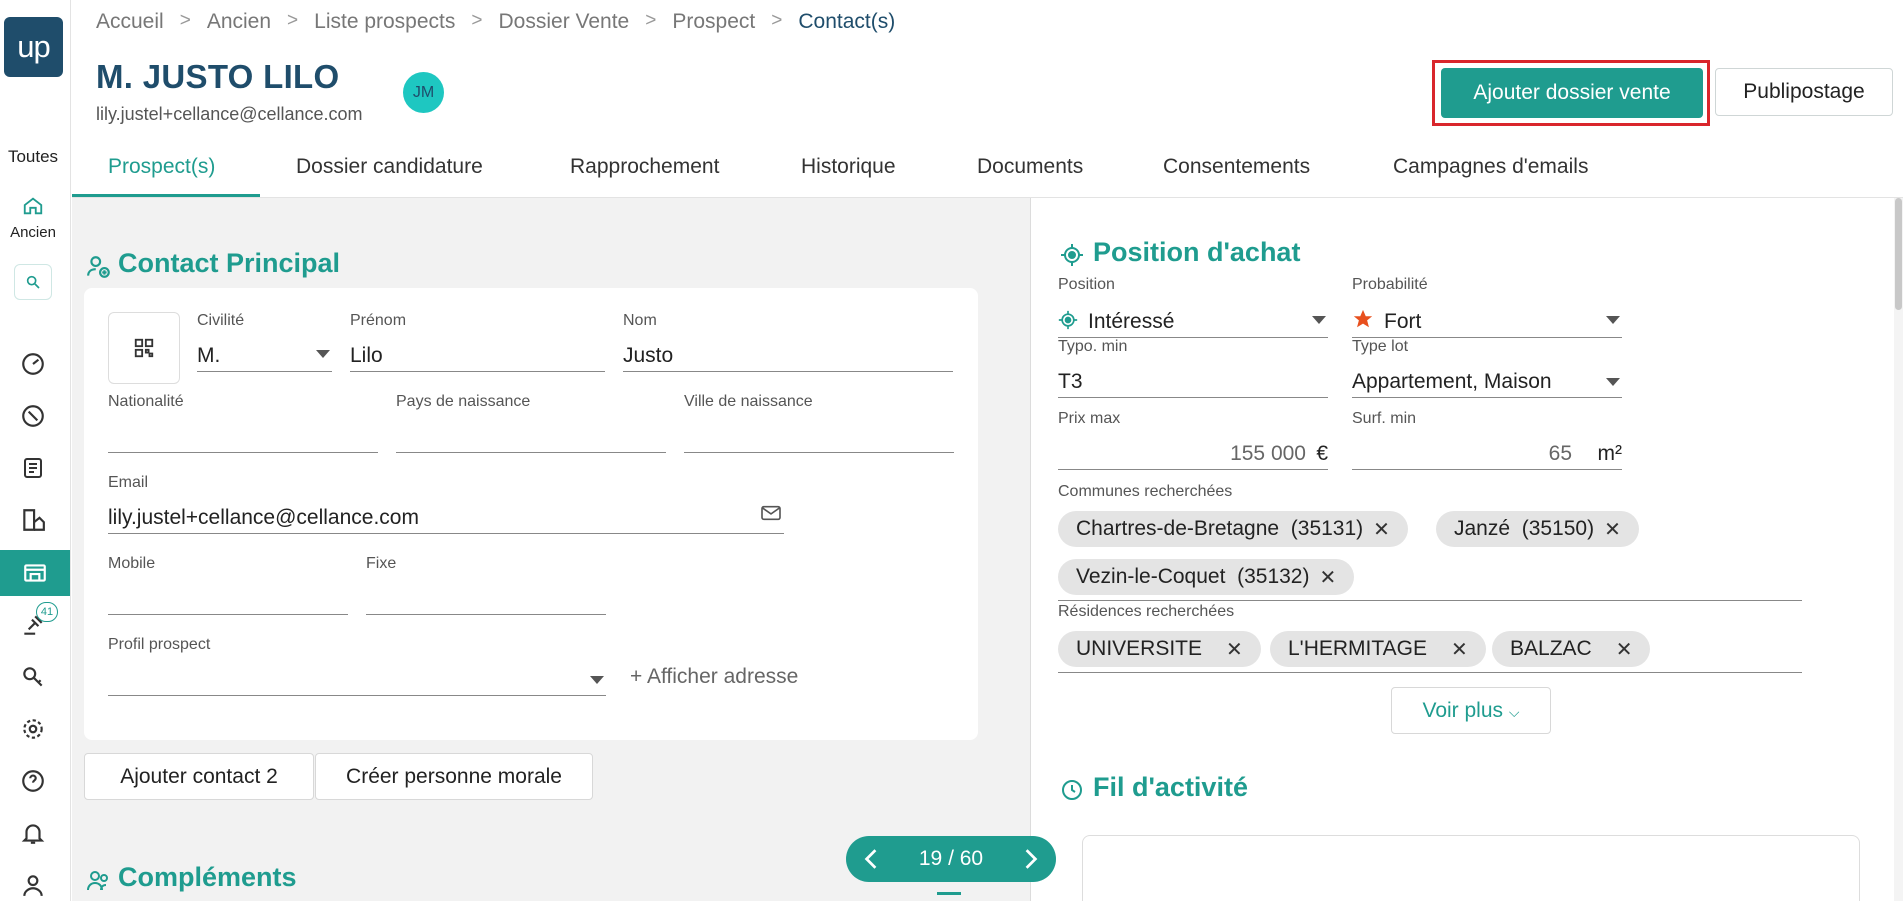 Image resolution: width=1903 pixels, height=901 pixels. What do you see at coordinates (239, 22) in the screenshot?
I see `breadcrumb-item: Ancien` at bounding box center [239, 22].